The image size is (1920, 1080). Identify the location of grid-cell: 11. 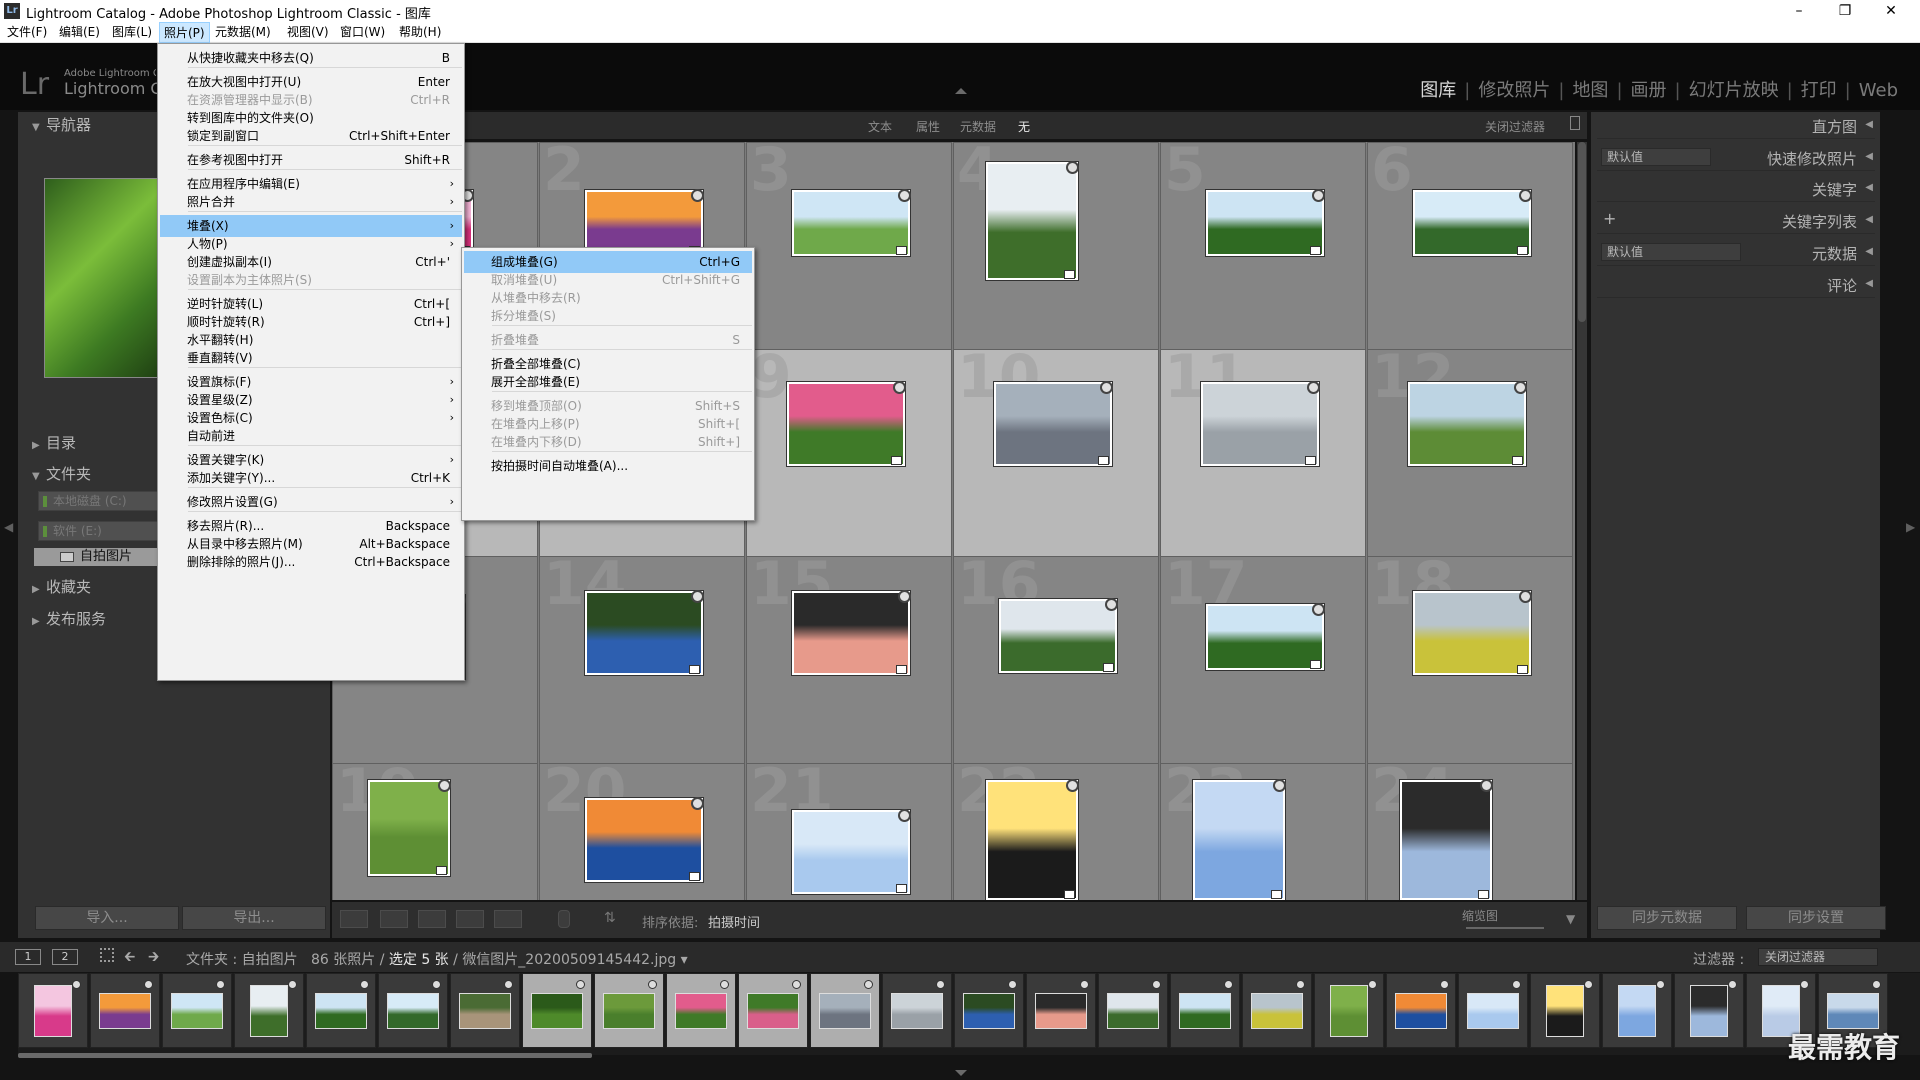
(1263, 453).